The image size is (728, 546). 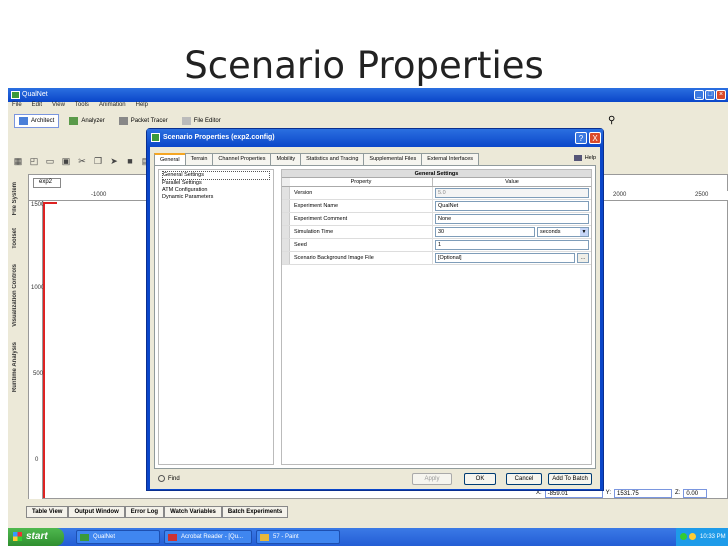 I want to click on experiment-name-field: QualNet, so click(x=512, y=206).